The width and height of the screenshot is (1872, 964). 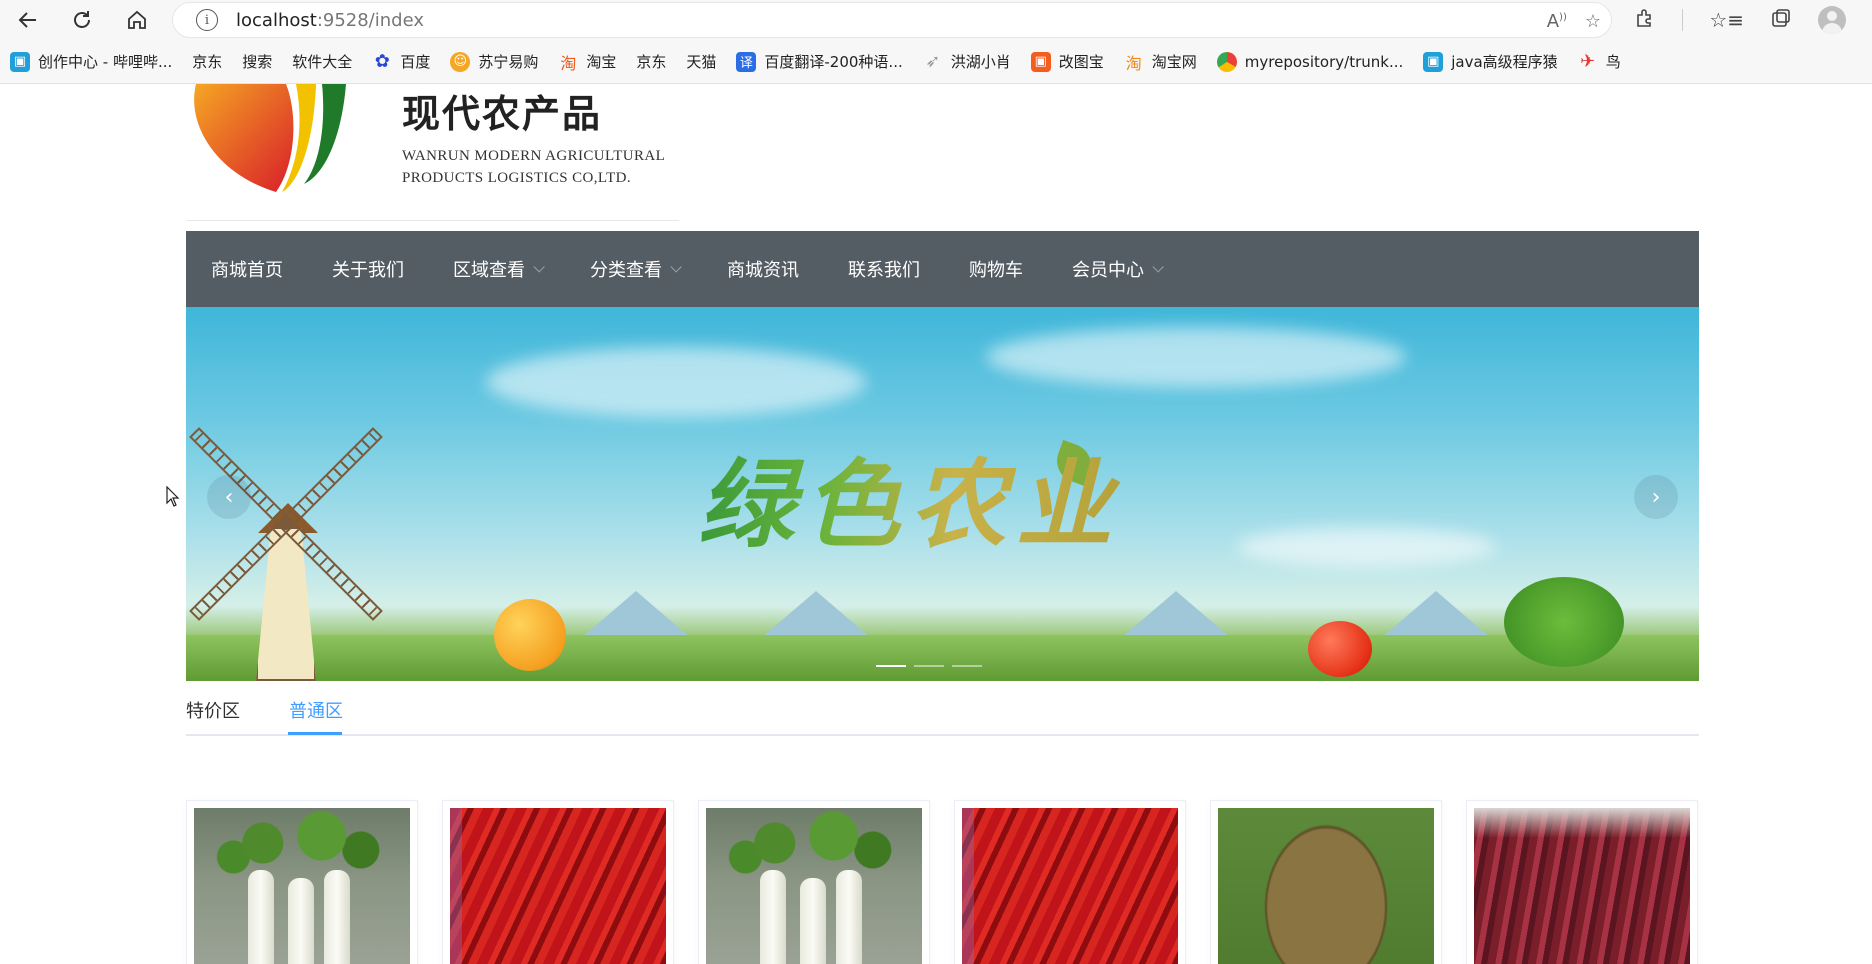 What do you see at coordinates (1490, 61) in the screenshot?
I see `bookmark-item: ▣ java高级程序猿` at bounding box center [1490, 61].